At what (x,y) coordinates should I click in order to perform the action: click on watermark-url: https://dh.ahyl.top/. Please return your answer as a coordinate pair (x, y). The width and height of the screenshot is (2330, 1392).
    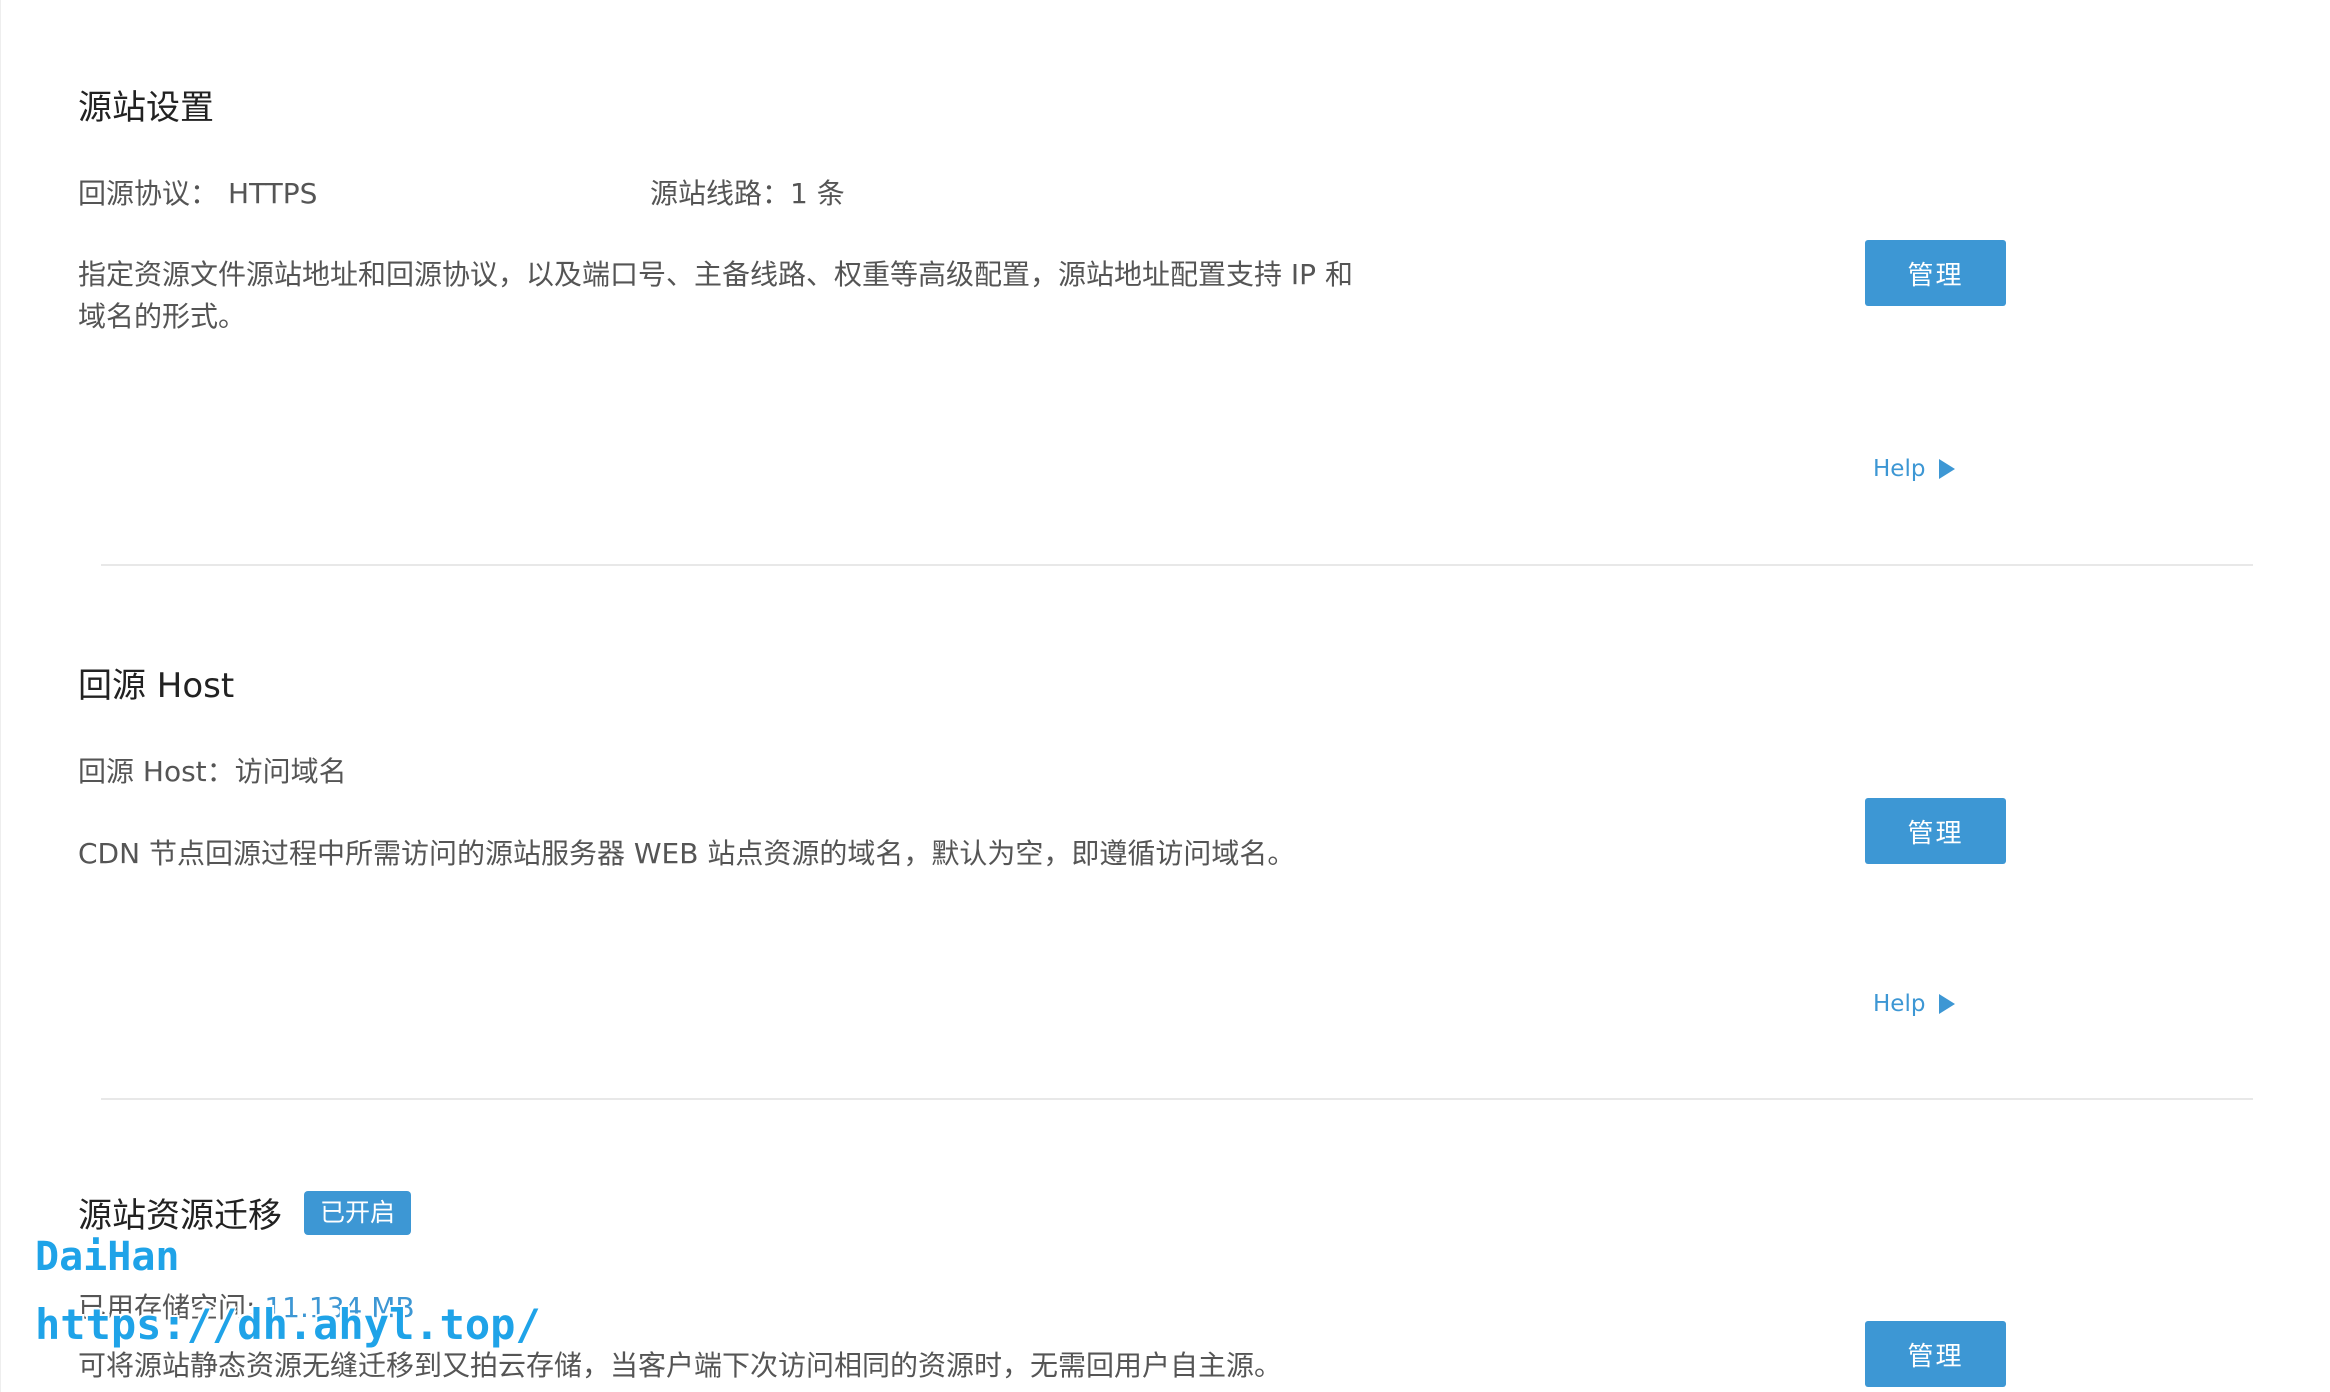
    Looking at the image, I should click on (288, 1324).